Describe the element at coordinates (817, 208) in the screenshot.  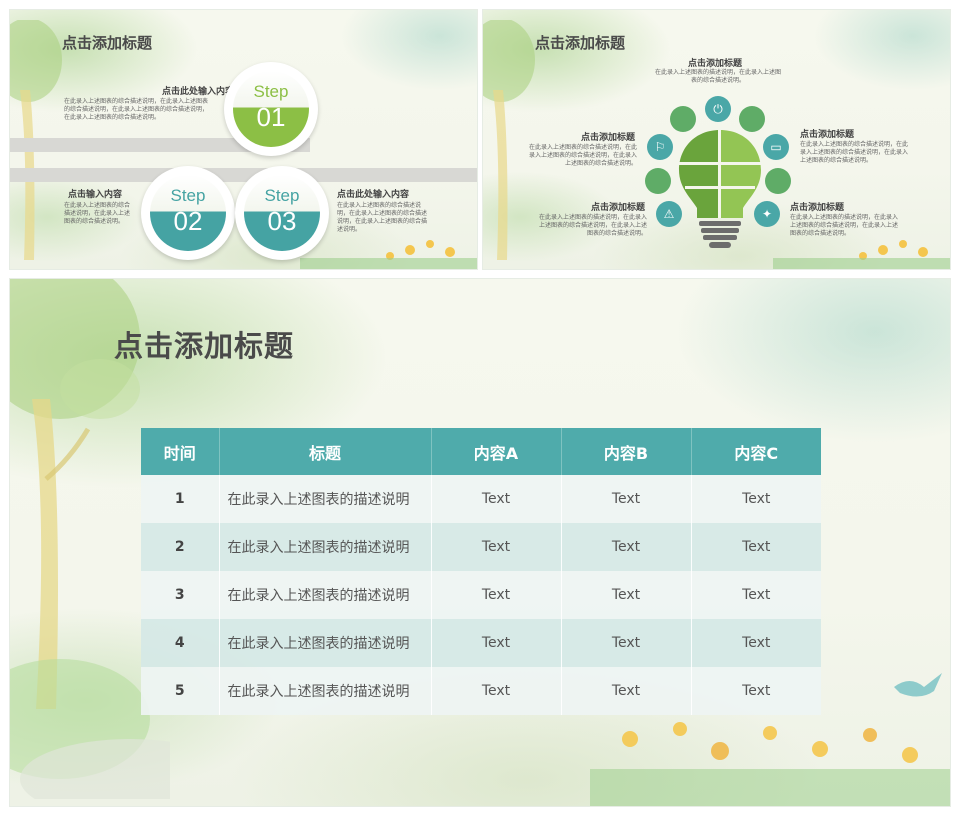
I see `block-heading-right-2: 点击添加标题` at that location.